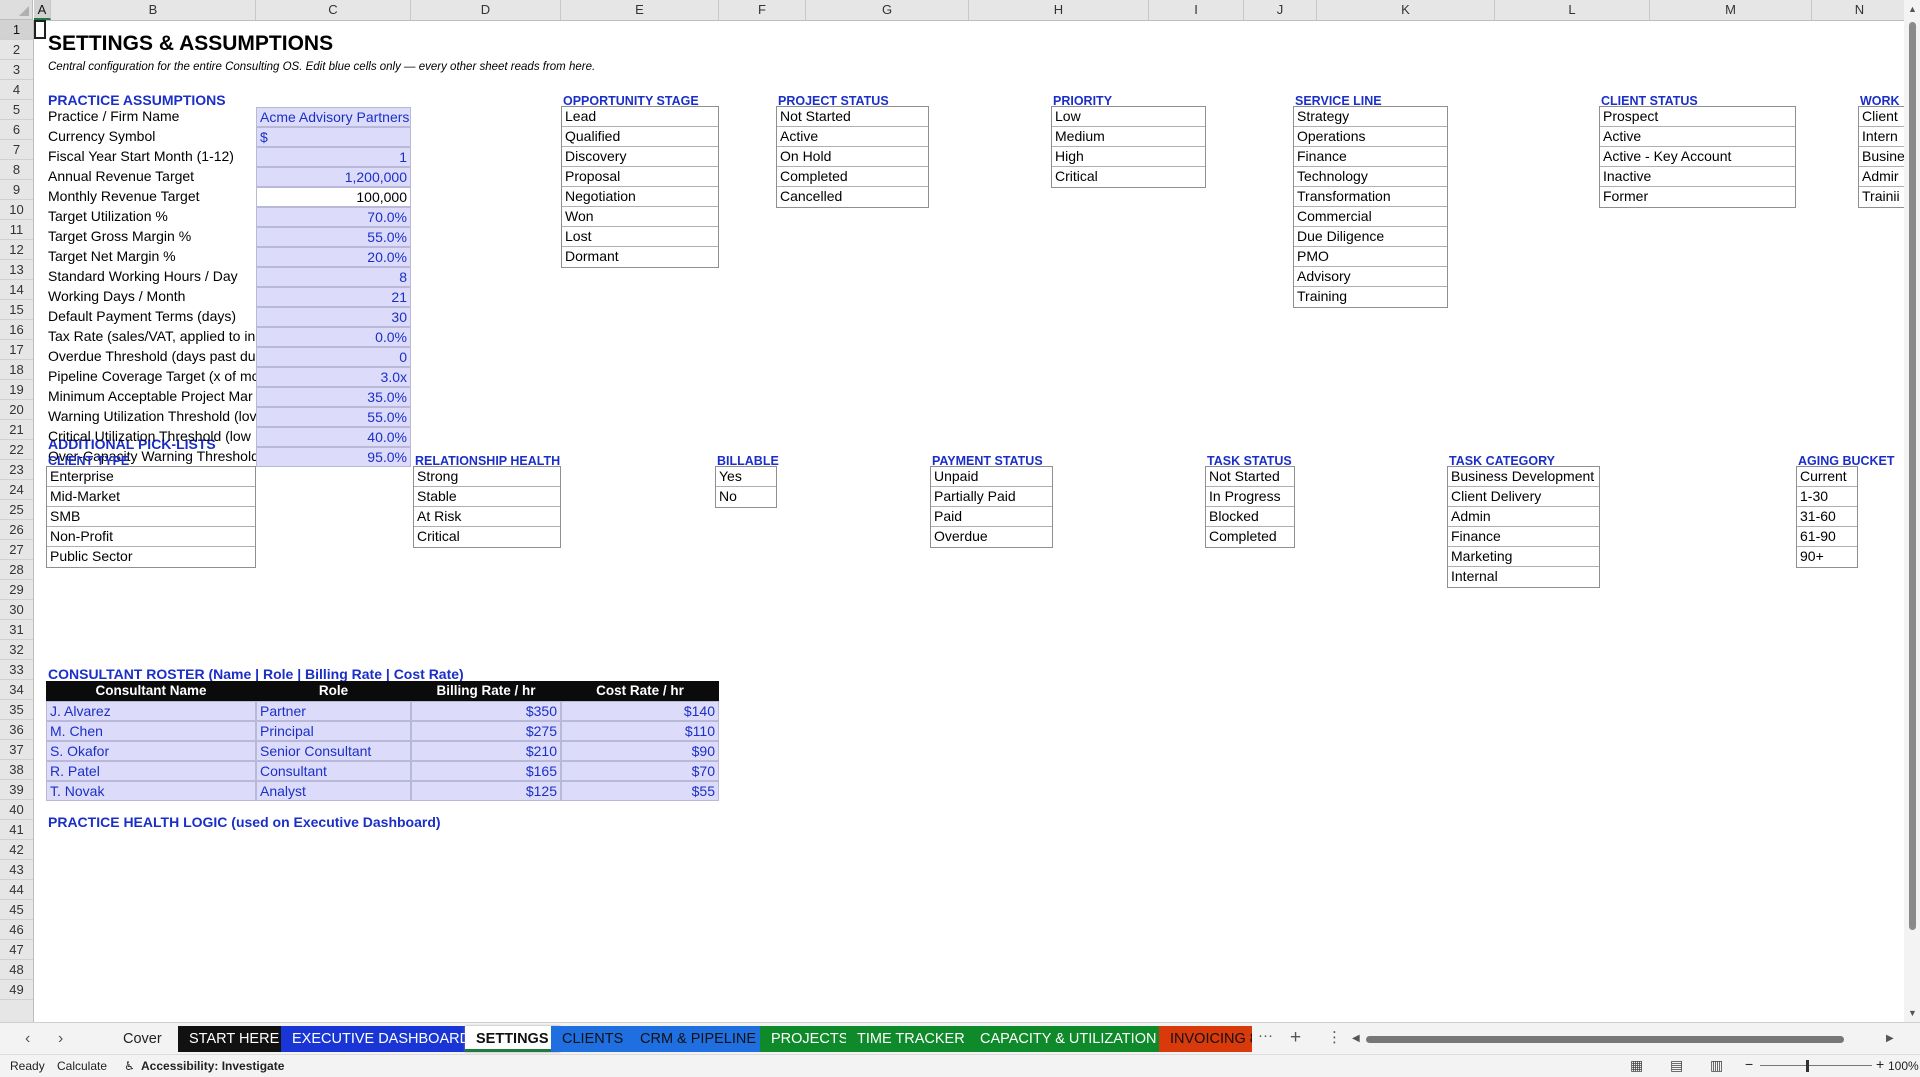  Describe the element at coordinates (333, 457) in the screenshot. I see `practice-input: 95.0%` at that location.